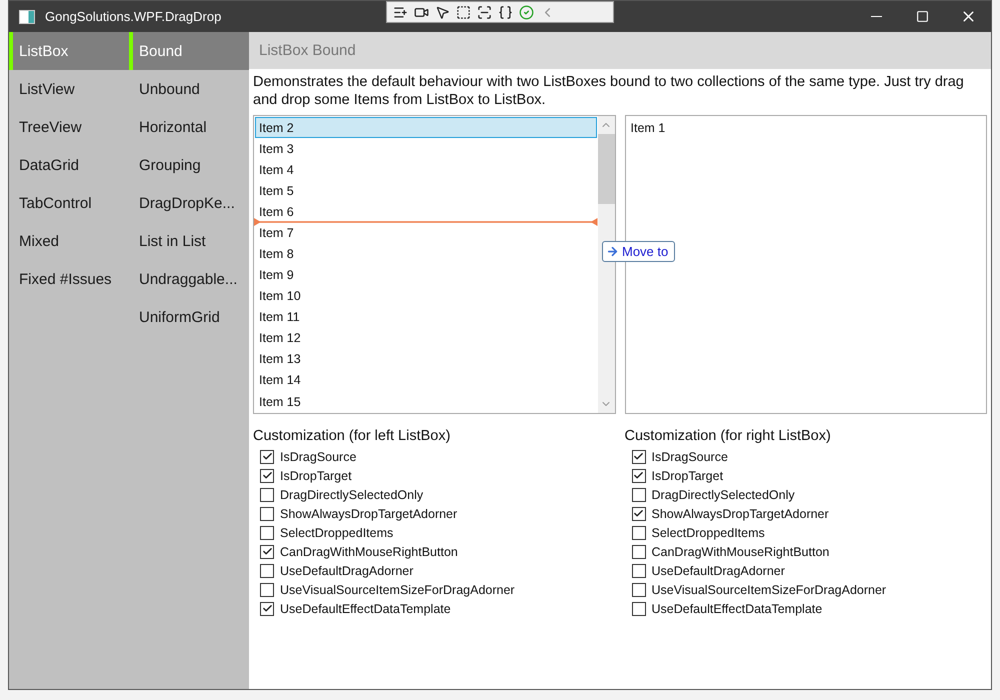 The height and width of the screenshot is (700, 1000). I want to click on check-circle-icon, so click(526, 12).